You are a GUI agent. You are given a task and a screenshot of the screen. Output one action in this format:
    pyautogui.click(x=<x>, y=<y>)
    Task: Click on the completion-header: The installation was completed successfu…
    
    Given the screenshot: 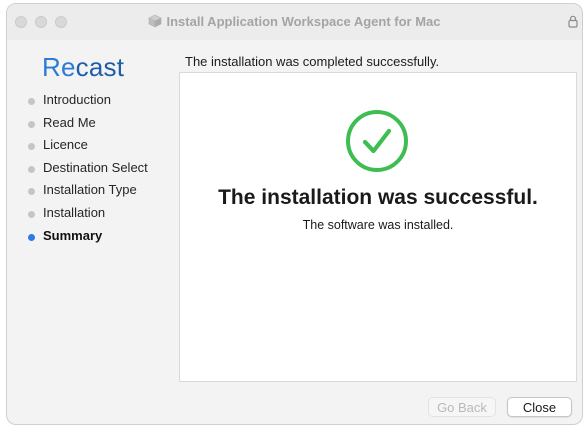 What is the action you would take?
    pyautogui.click(x=312, y=61)
    